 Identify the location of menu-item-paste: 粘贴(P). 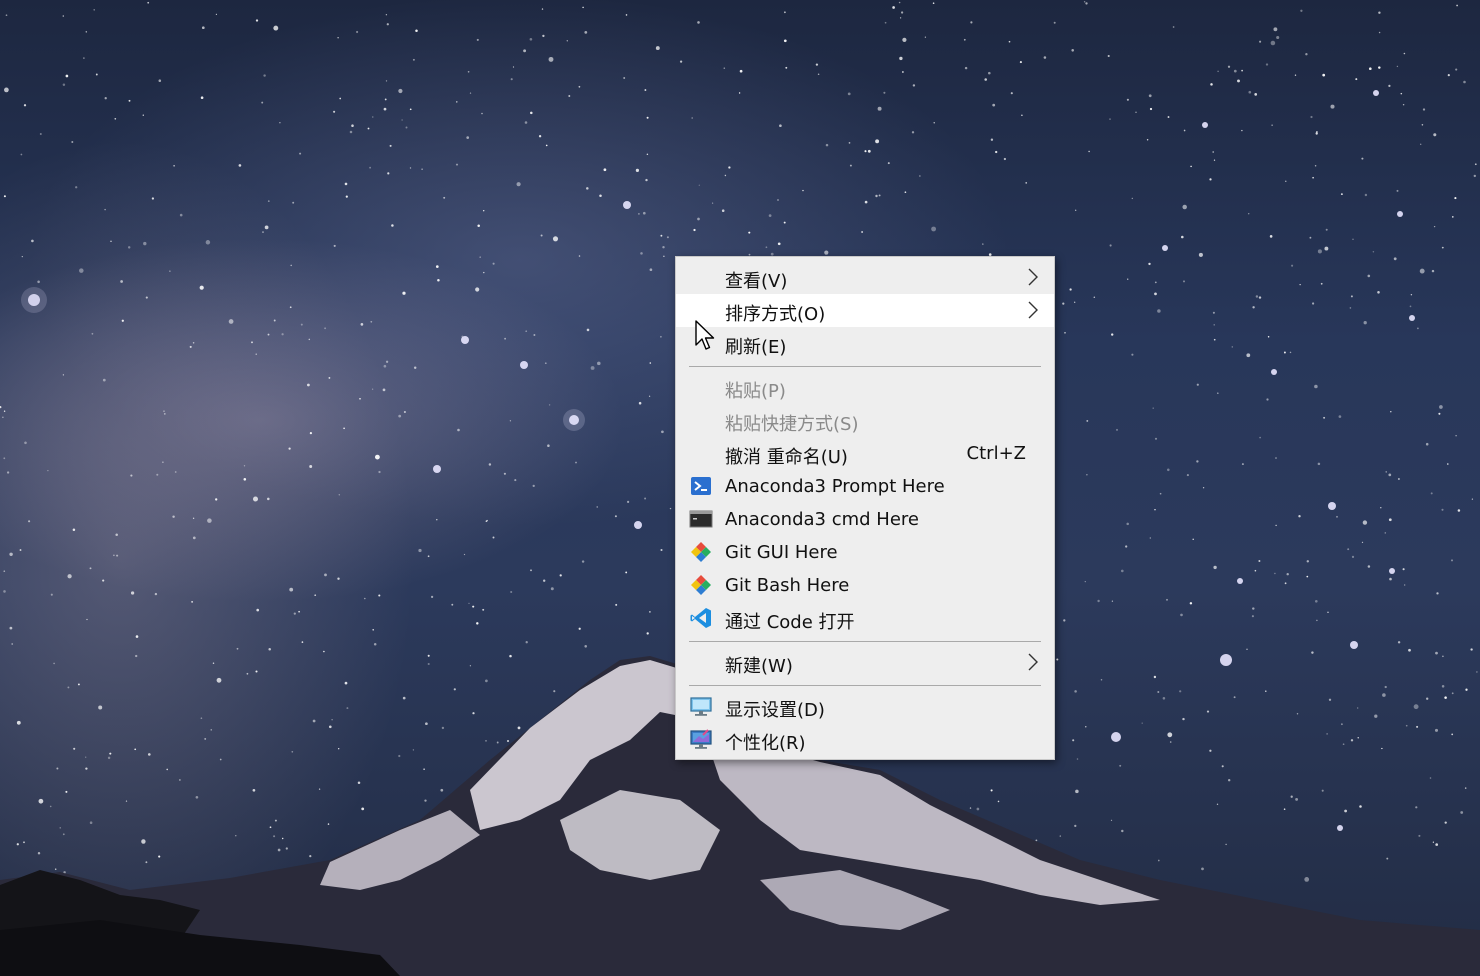
(865, 387).